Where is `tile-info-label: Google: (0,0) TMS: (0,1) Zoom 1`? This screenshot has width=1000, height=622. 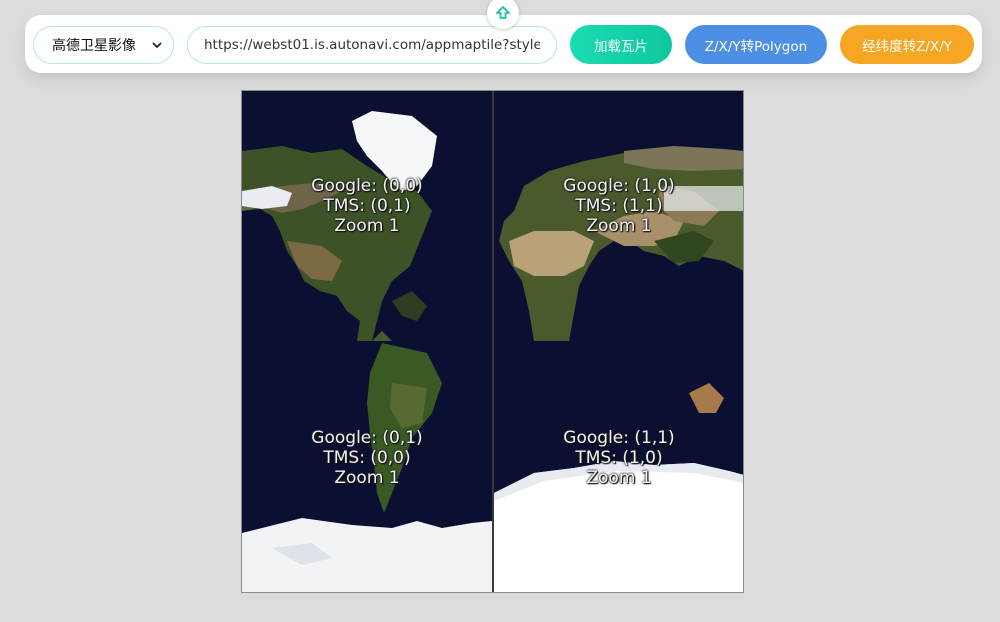
tile-info-label: Google: (0,0) TMS: (0,1) Zoom 1 is located at coordinates (367, 206).